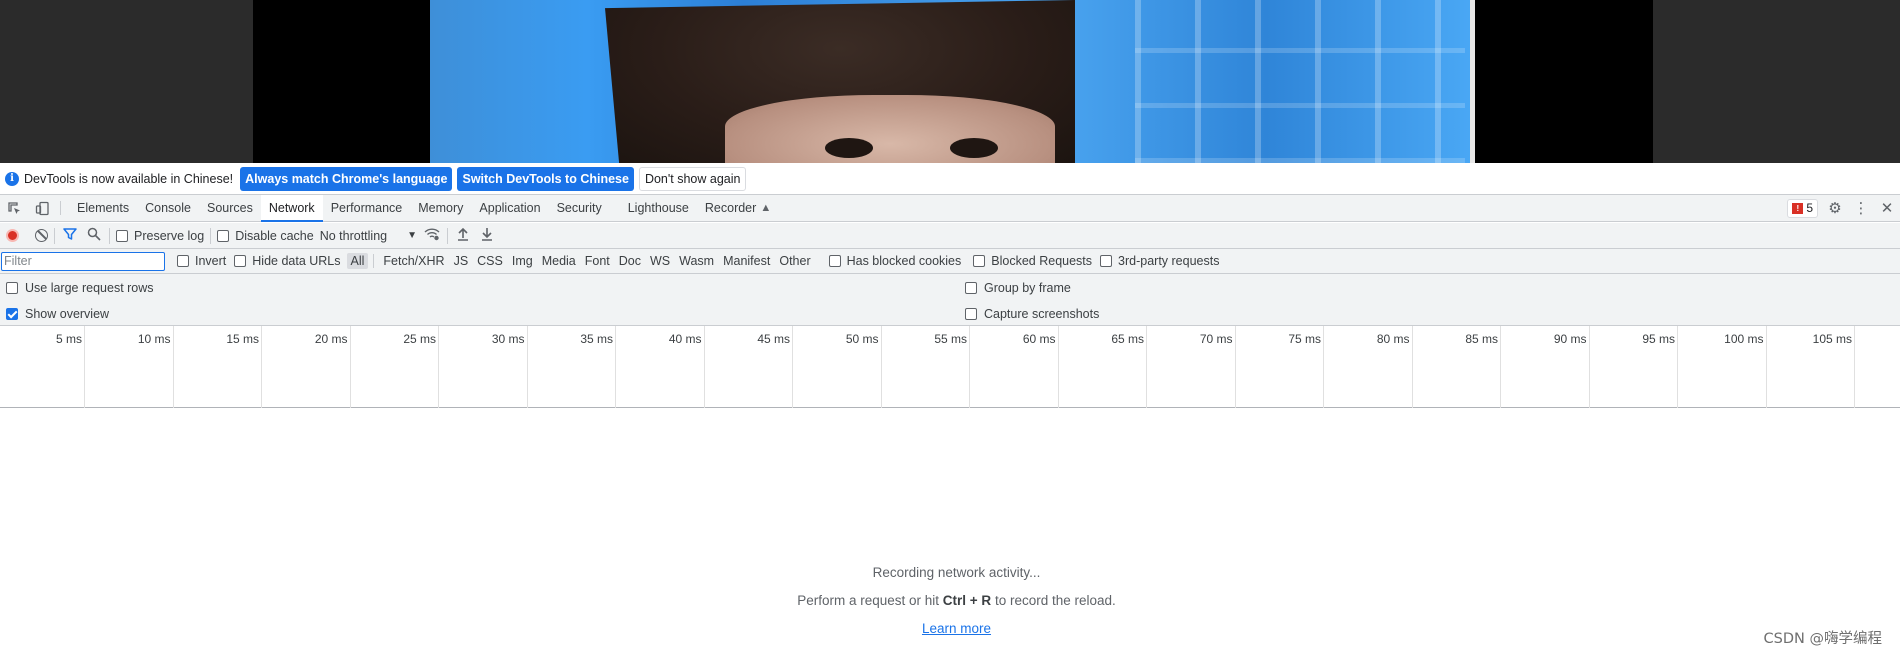  I want to click on tab-memory: Memory, so click(440, 208).